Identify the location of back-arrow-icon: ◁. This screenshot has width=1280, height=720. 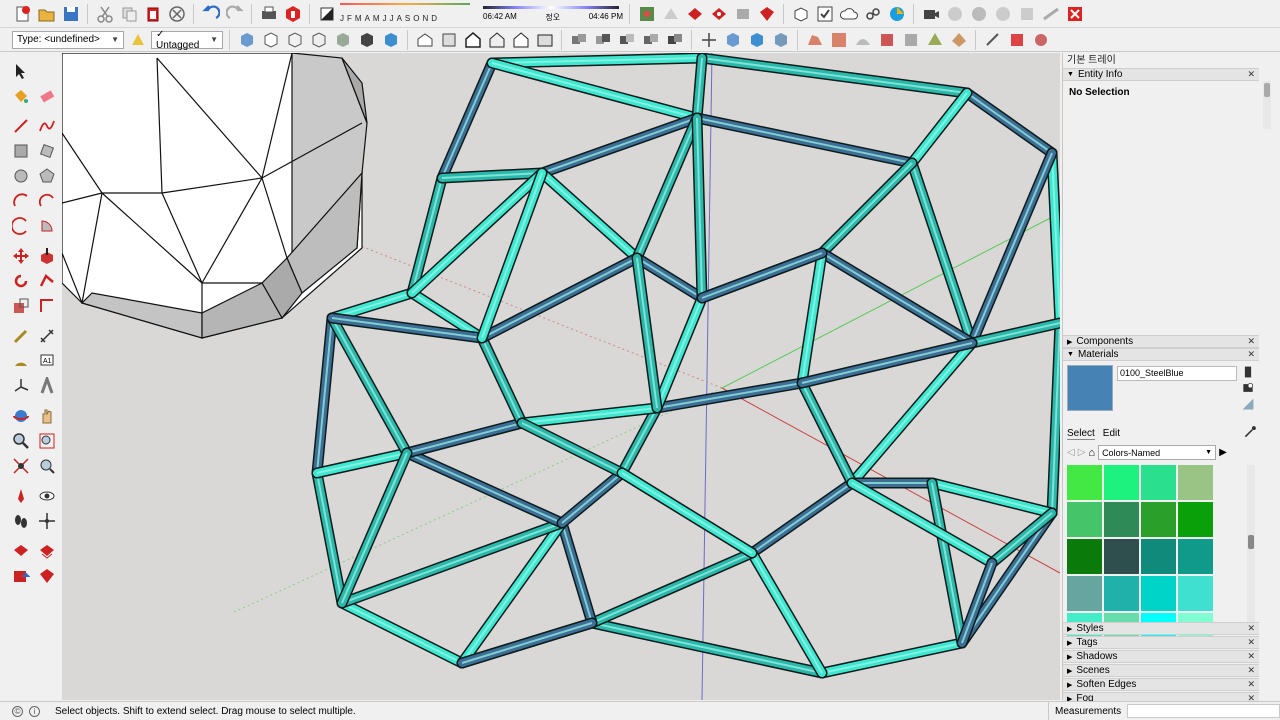
(1071, 452).